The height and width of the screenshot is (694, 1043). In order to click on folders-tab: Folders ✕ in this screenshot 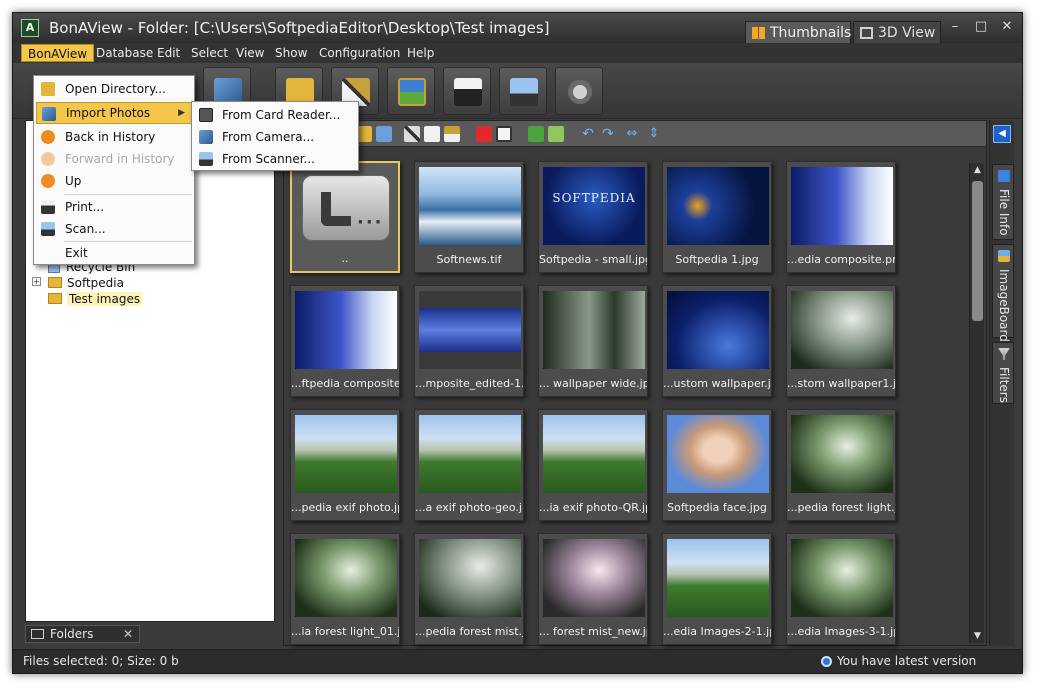, I will do `click(82, 634)`.